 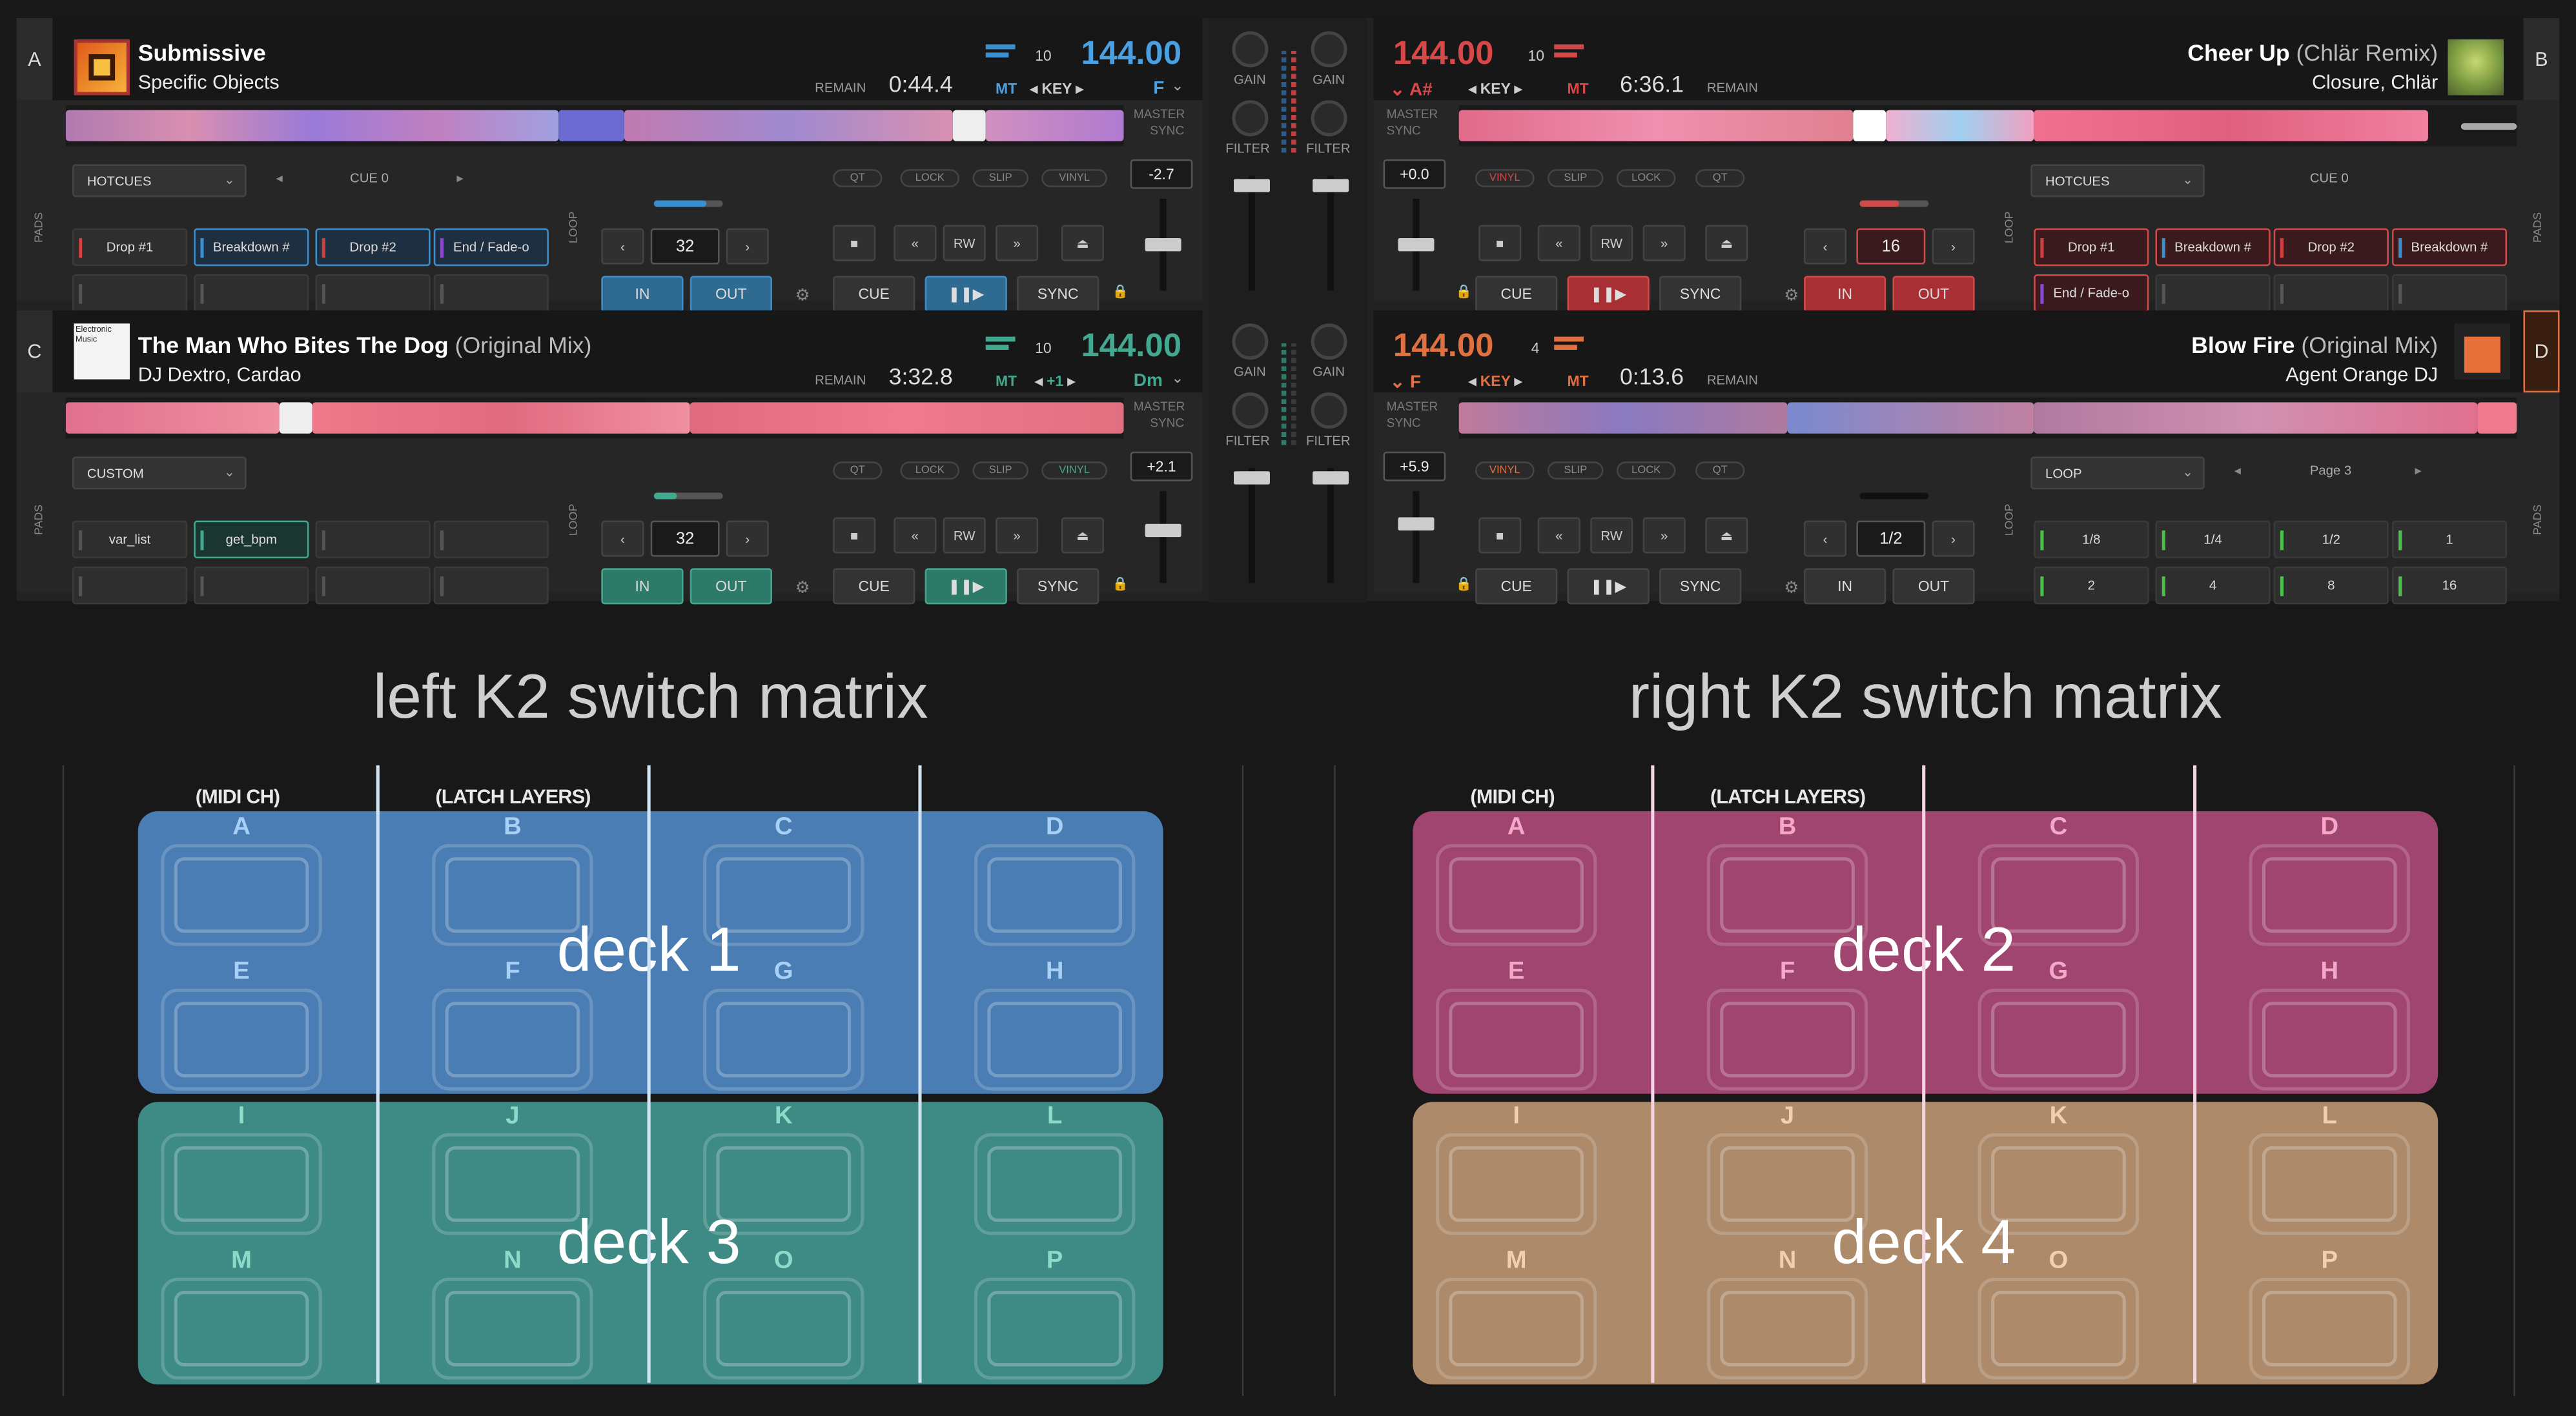 I want to click on deck-a-tempo-knob, so click(x=1163, y=245).